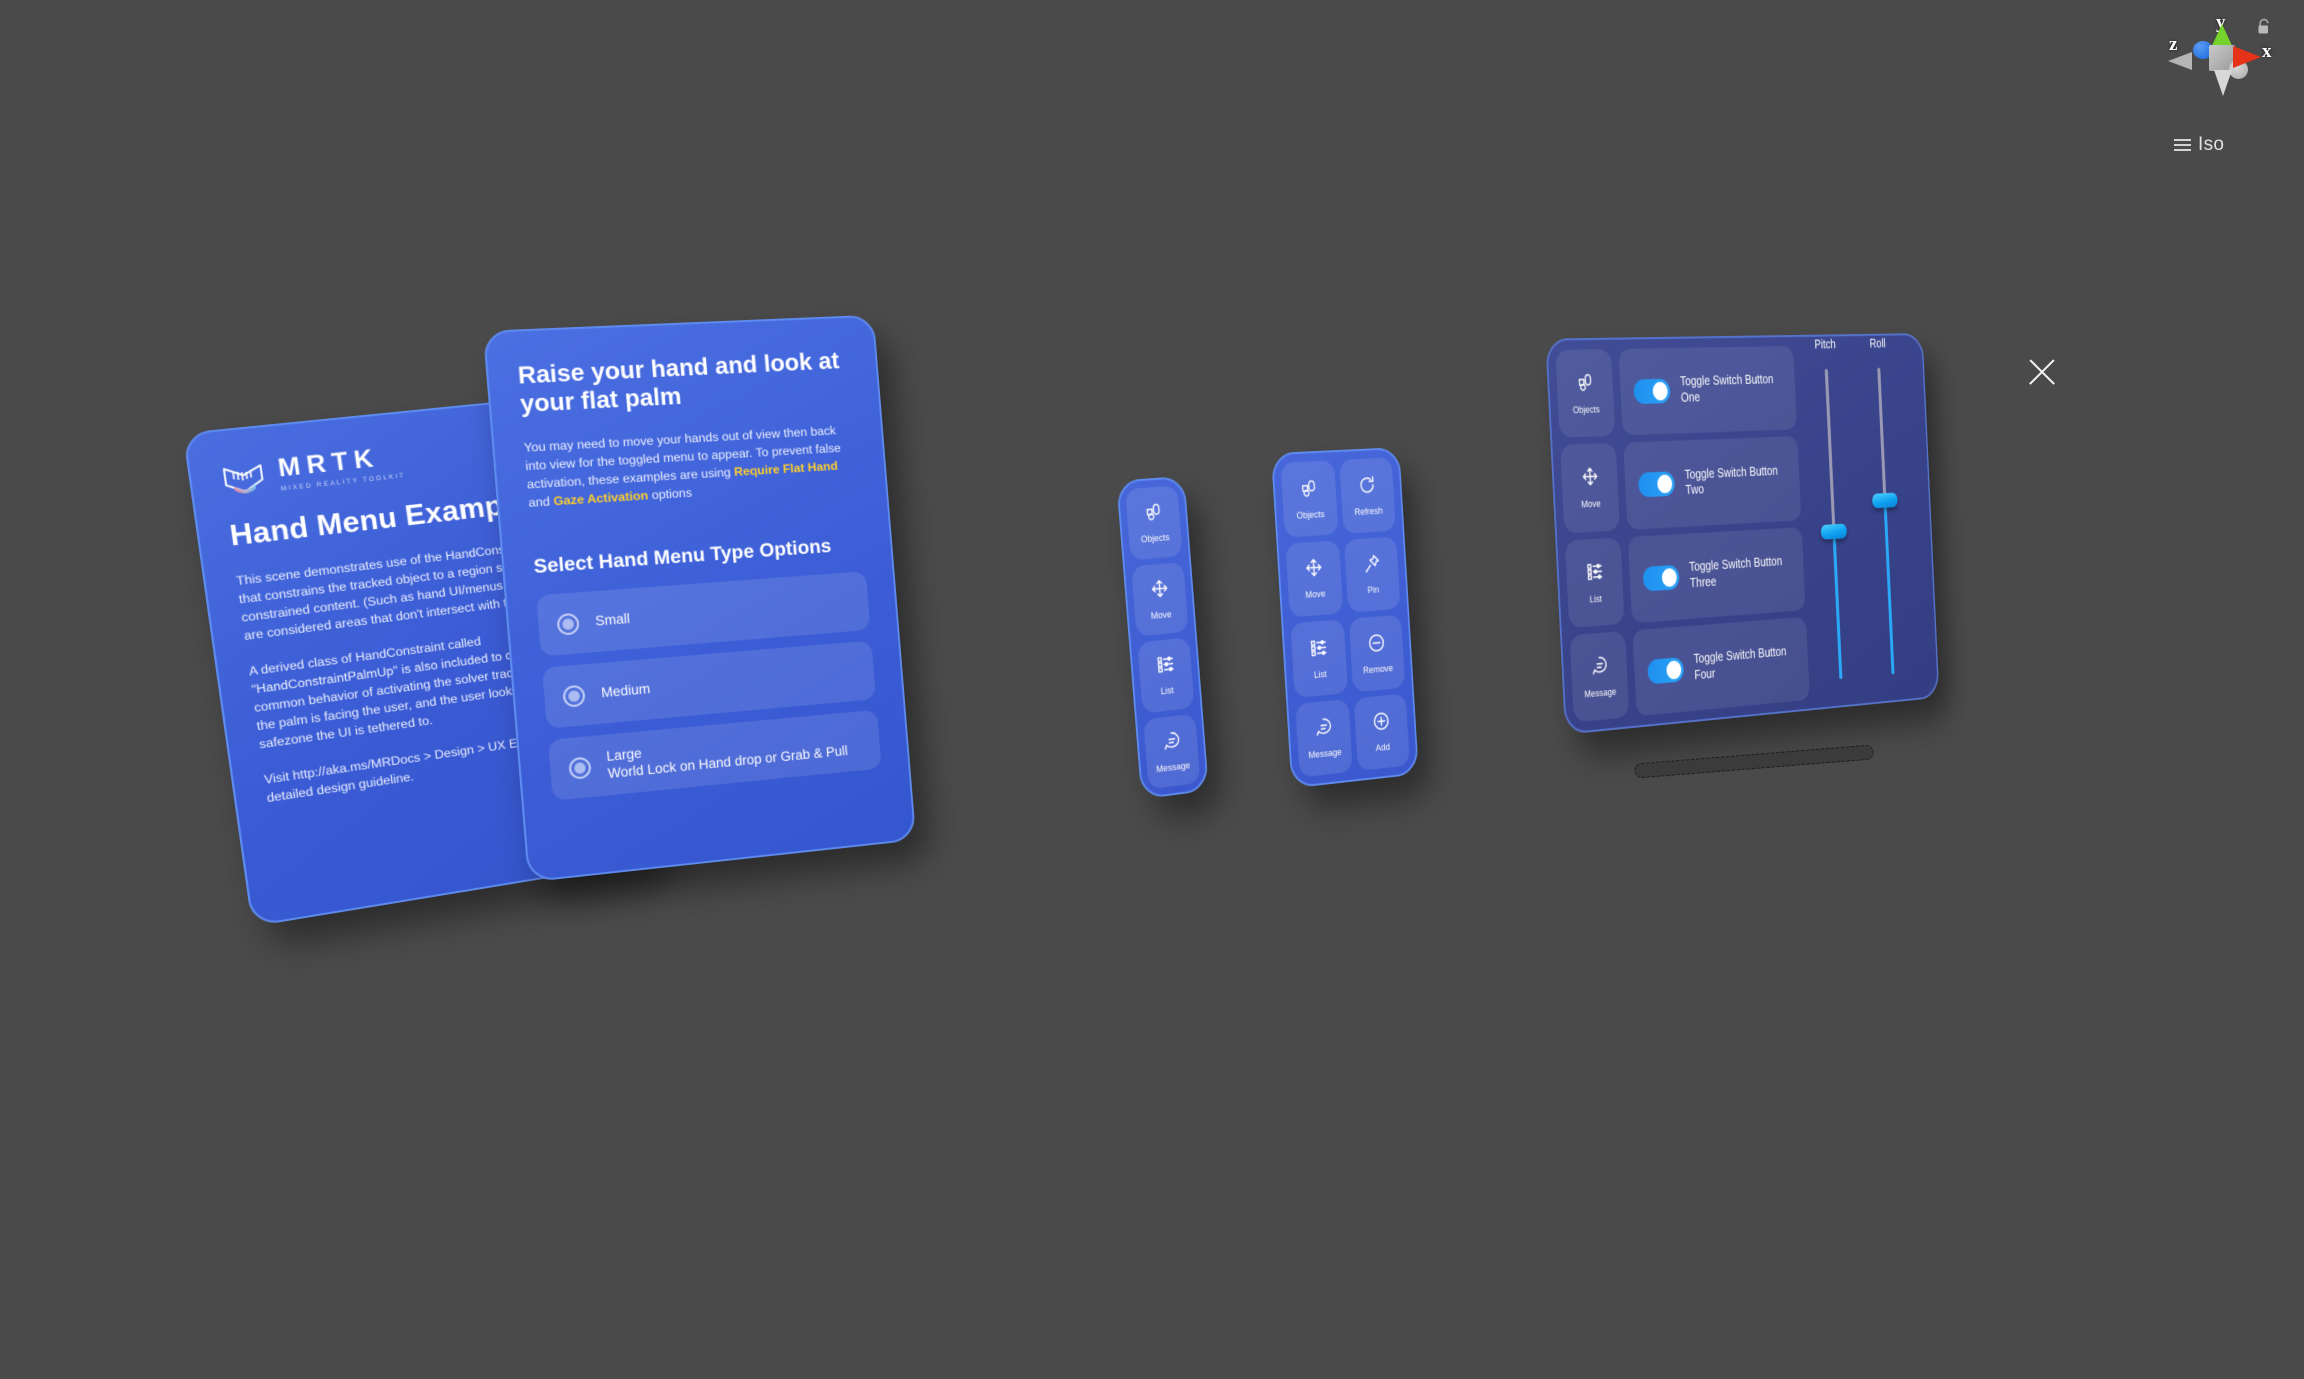 This screenshot has height=1379, width=2304. What do you see at coordinates (1731, 480) in the screenshot?
I see `toggle-label: Toggle Switch Button Two` at bounding box center [1731, 480].